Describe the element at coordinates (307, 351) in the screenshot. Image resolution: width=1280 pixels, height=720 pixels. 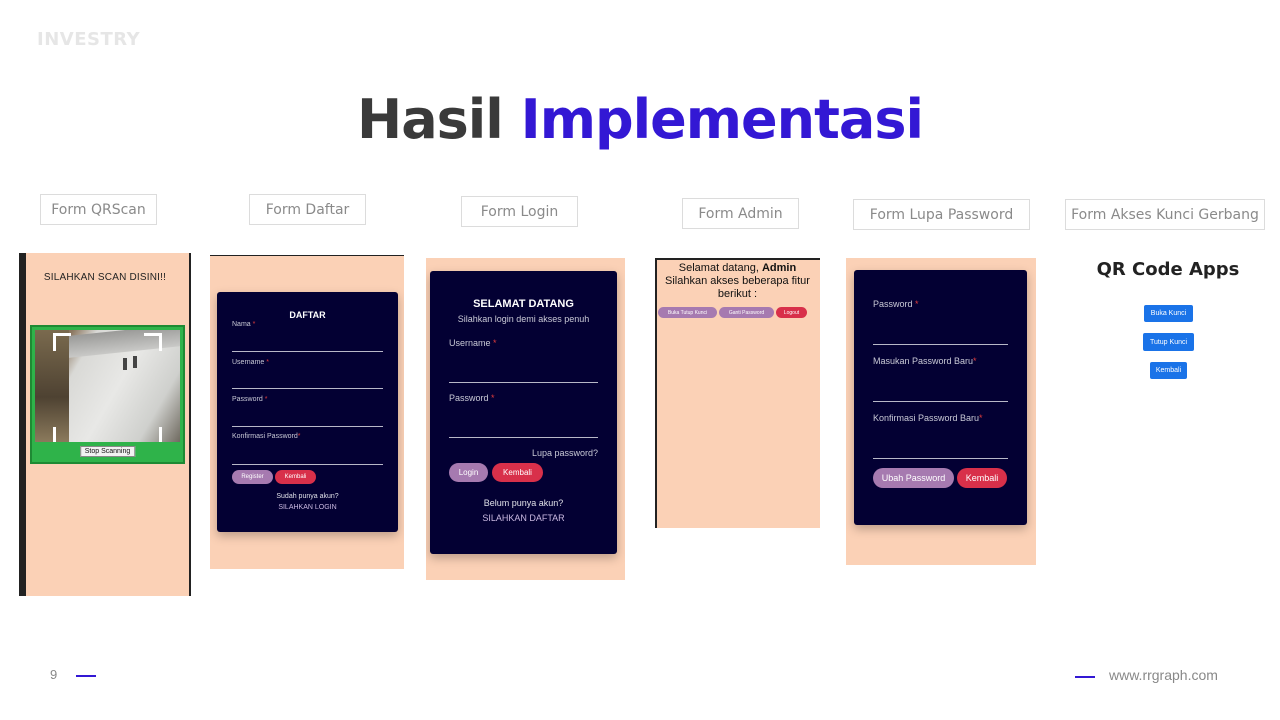
I see `nama-input` at that location.